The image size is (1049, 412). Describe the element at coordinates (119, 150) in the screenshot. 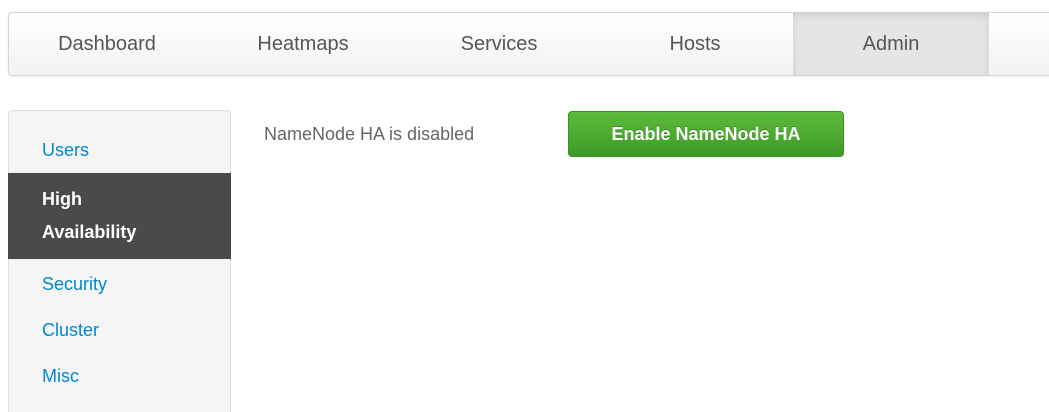

I see `sidebar-item-users: Users` at that location.